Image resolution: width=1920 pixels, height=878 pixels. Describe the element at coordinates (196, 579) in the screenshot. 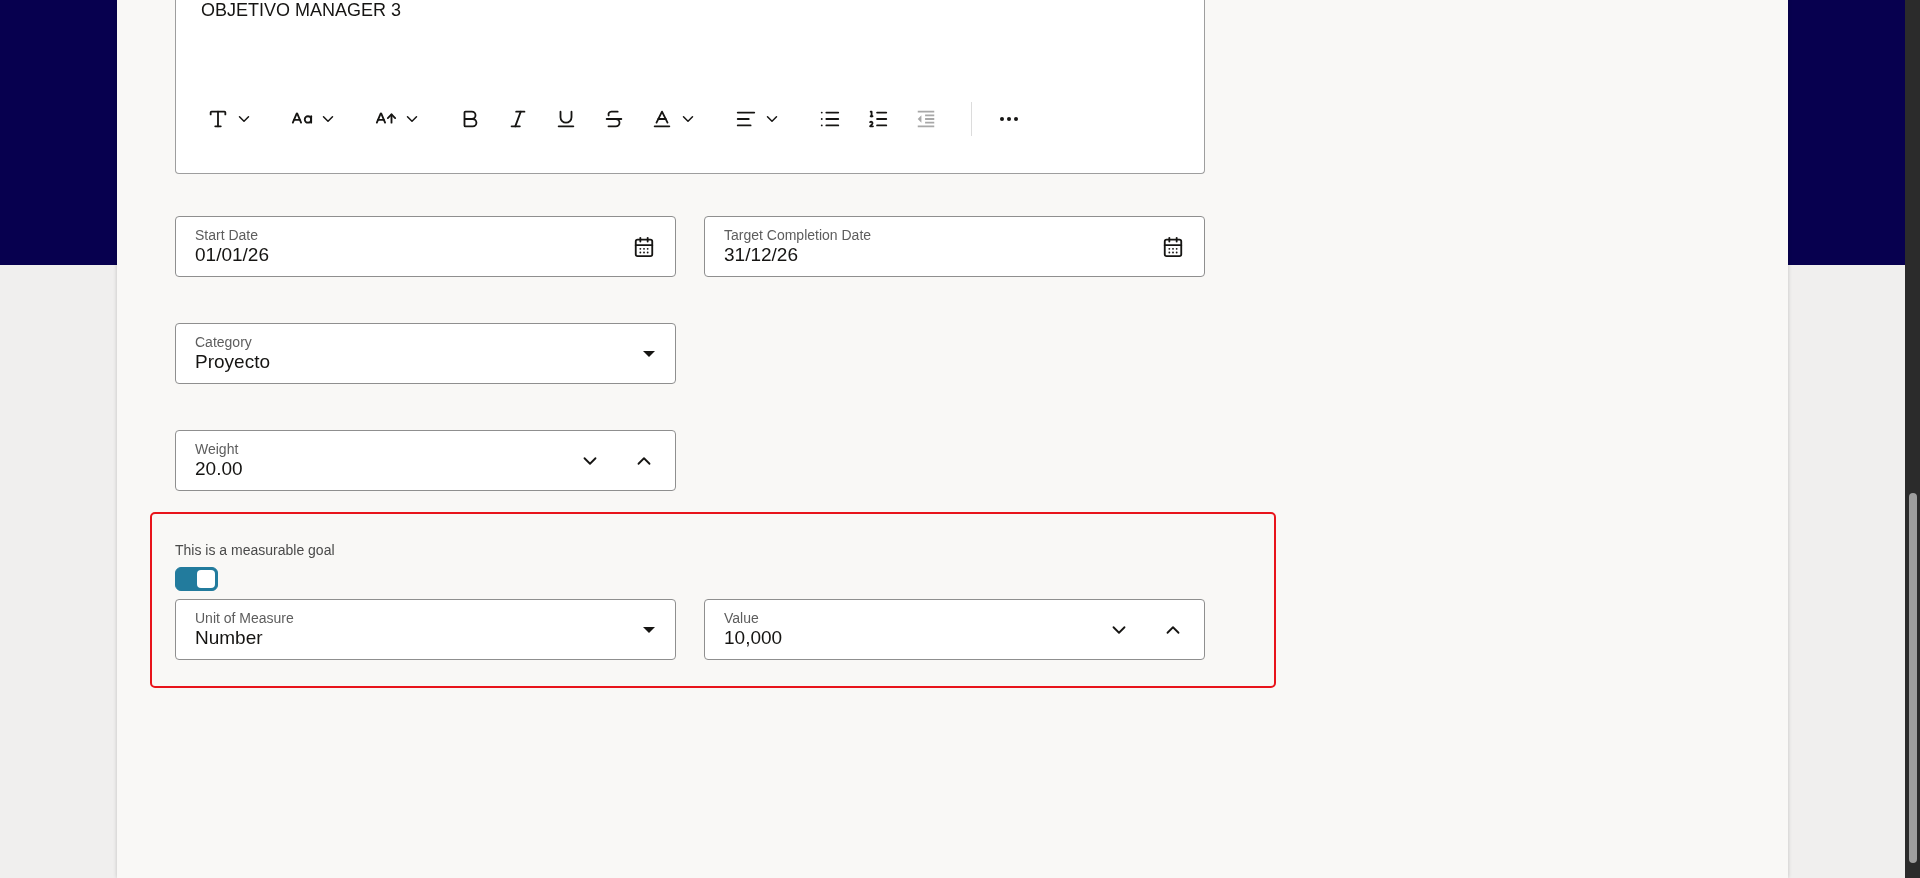

I see `toggle-switch` at that location.